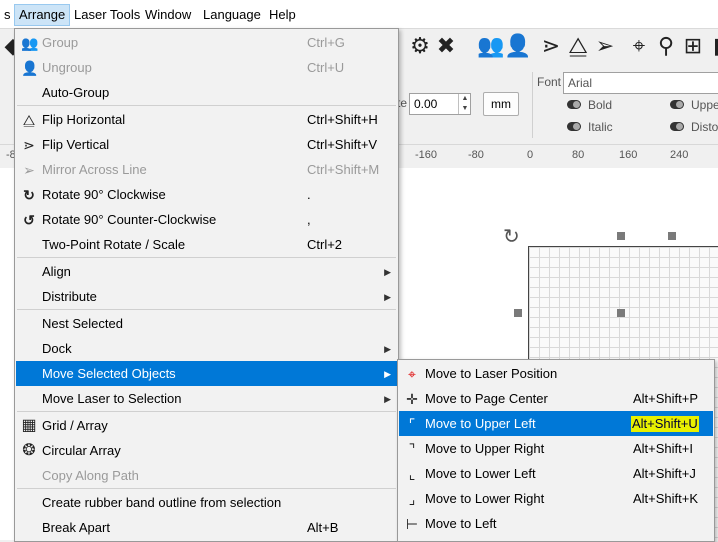 This screenshot has width=718, height=542. What do you see at coordinates (56, 271) in the screenshot?
I see `menu-item-label: Align` at bounding box center [56, 271].